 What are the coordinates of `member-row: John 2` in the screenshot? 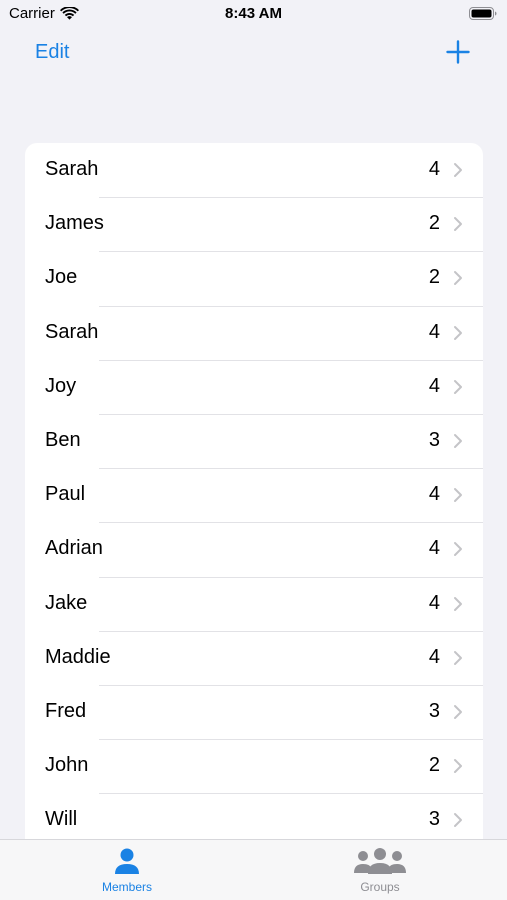 It's located at (254, 766).